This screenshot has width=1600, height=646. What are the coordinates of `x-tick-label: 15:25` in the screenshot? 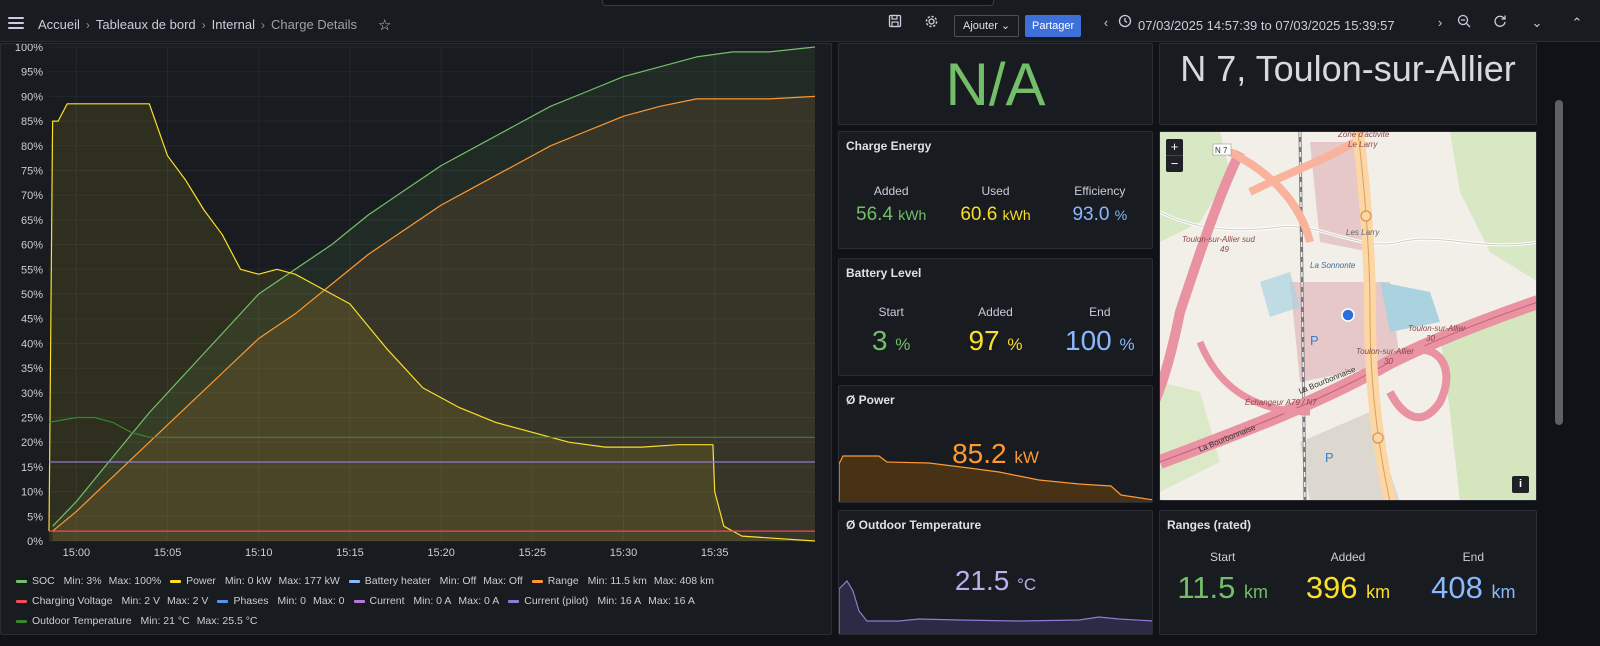 It's located at (533, 553).